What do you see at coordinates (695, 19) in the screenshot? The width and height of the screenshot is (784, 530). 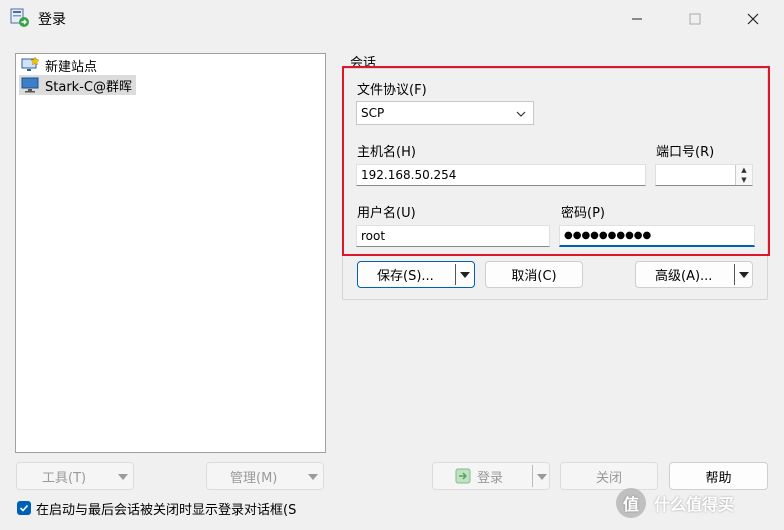 I see `maximize-icon` at bounding box center [695, 19].